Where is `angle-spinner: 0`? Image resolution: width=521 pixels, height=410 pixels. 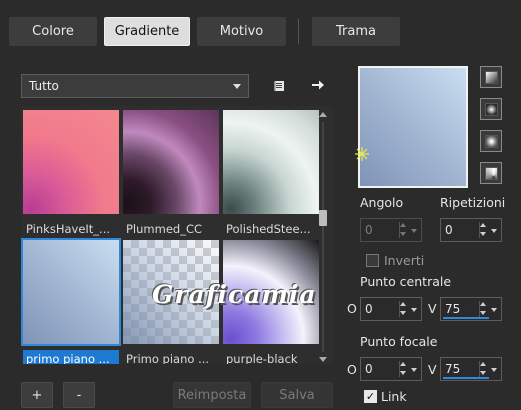 angle-spinner: 0 is located at coordinates (391, 230).